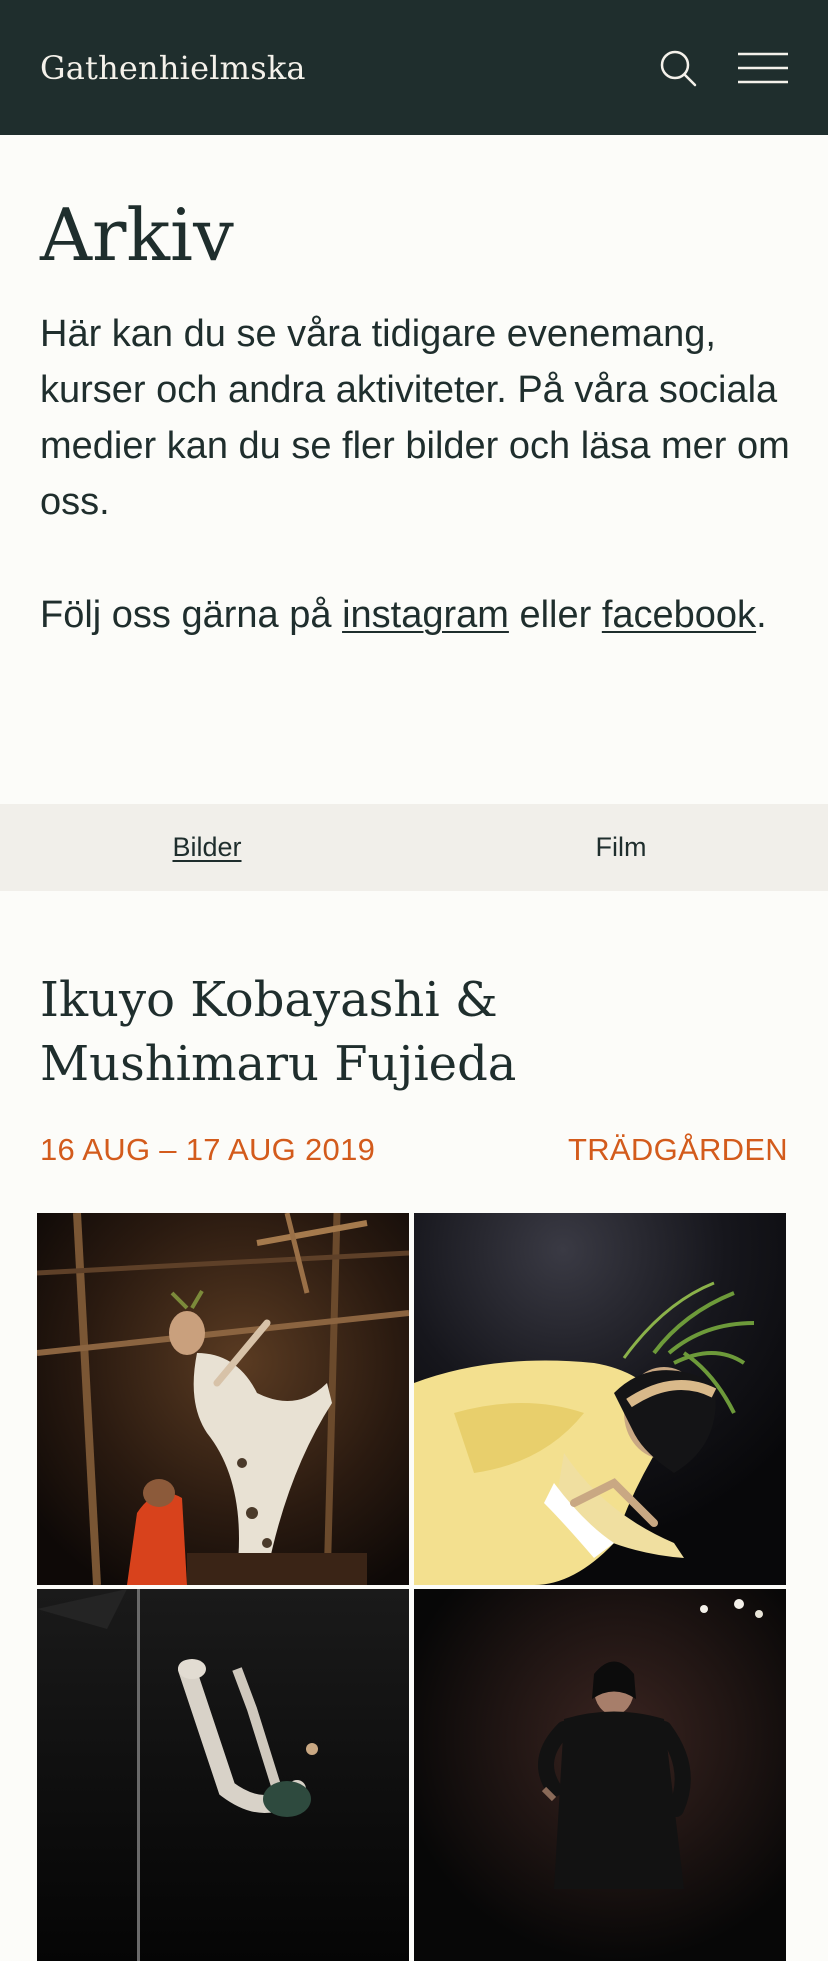 The height and width of the screenshot is (1961, 828). What do you see at coordinates (679, 615) in the screenshot?
I see `facebook-link: facebook` at bounding box center [679, 615].